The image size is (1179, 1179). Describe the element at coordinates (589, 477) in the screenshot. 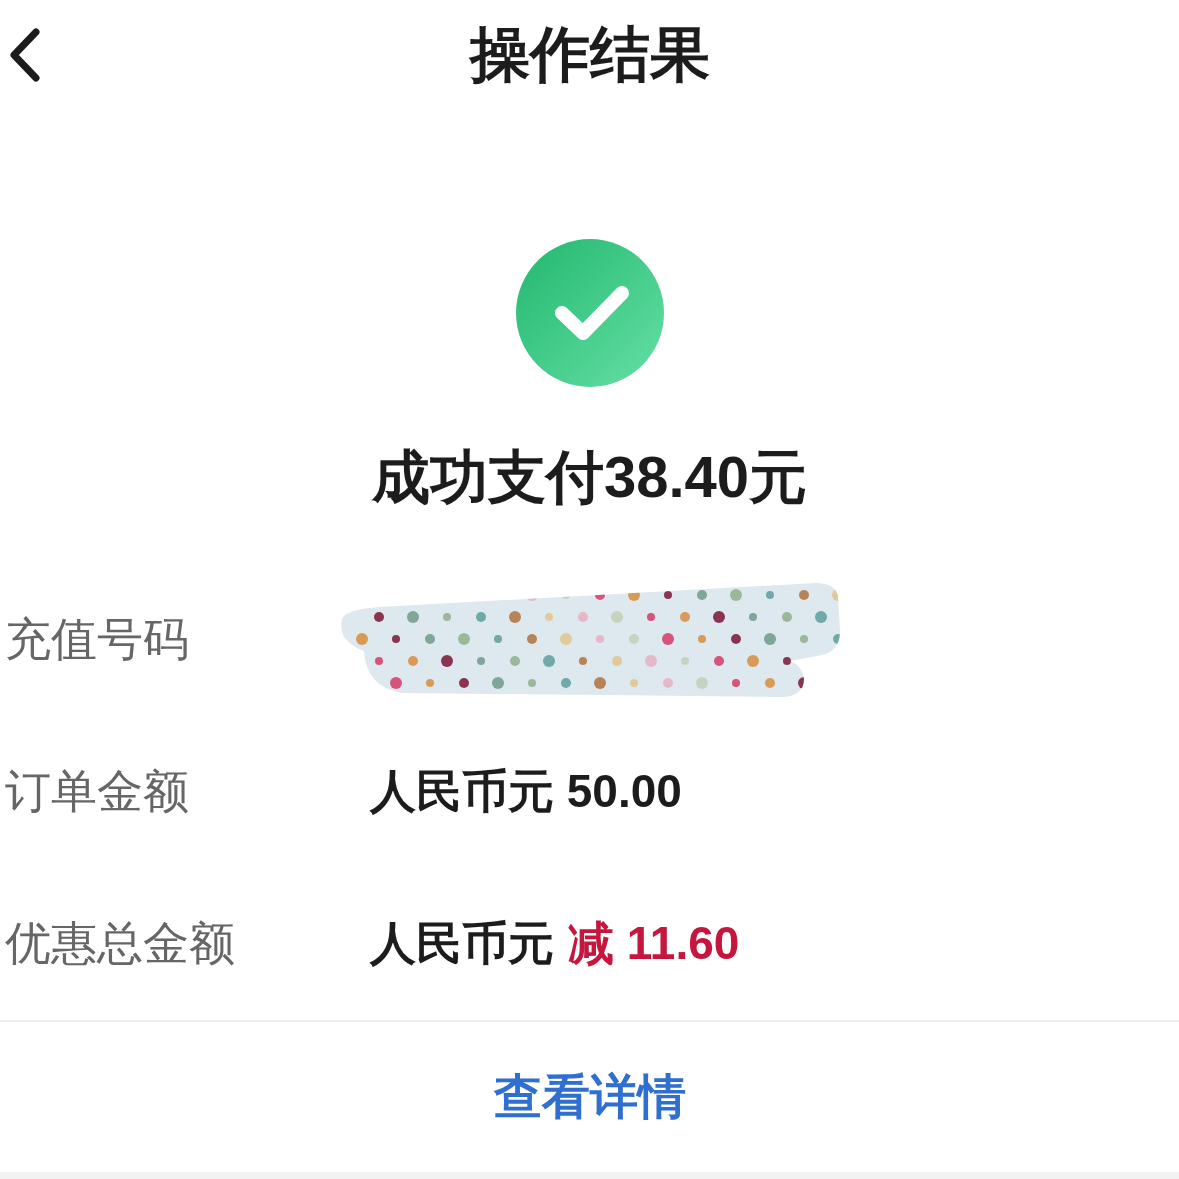

I see `payment-result-message: 成功支付38.40元` at that location.